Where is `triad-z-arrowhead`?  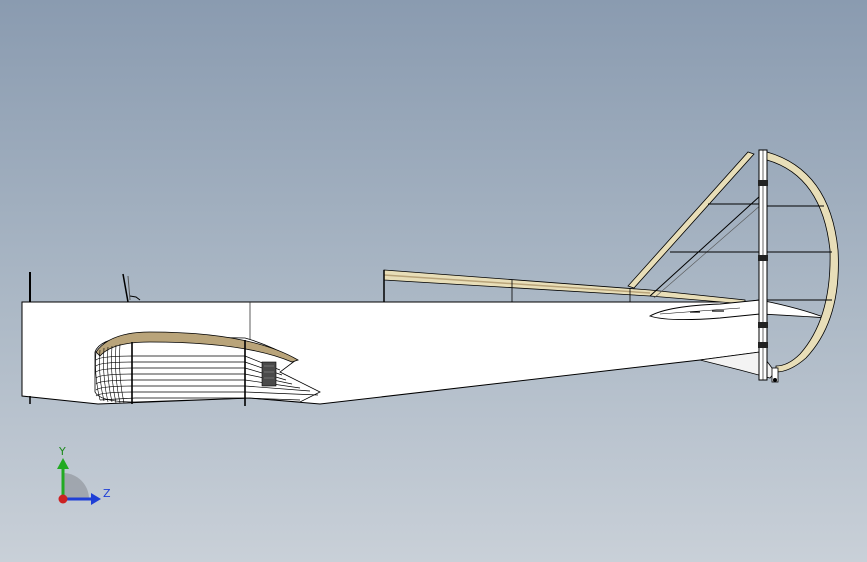
triad-z-arrowhead is located at coordinates (96, 499).